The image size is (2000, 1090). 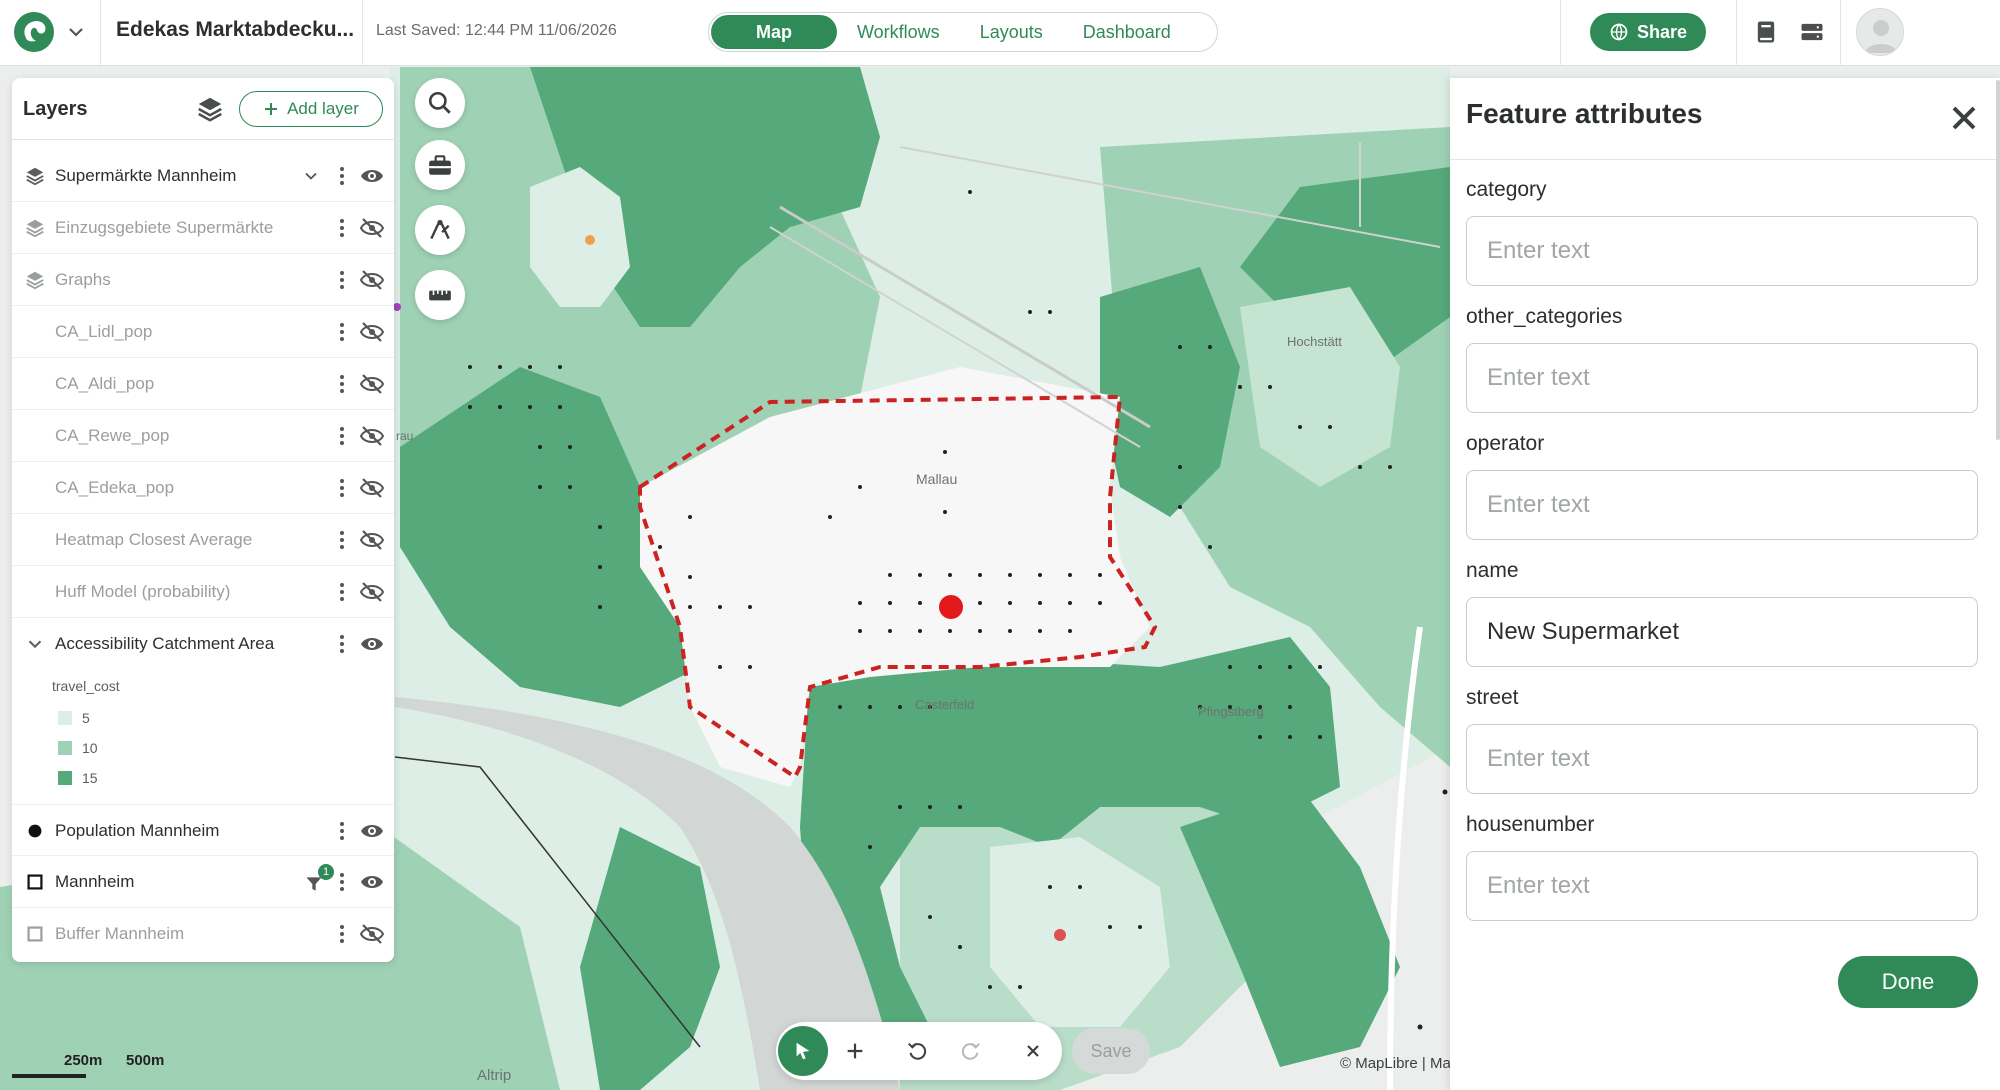 I want to click on layer-name: CA_Aldi_pop, so click(x=105, y=383).